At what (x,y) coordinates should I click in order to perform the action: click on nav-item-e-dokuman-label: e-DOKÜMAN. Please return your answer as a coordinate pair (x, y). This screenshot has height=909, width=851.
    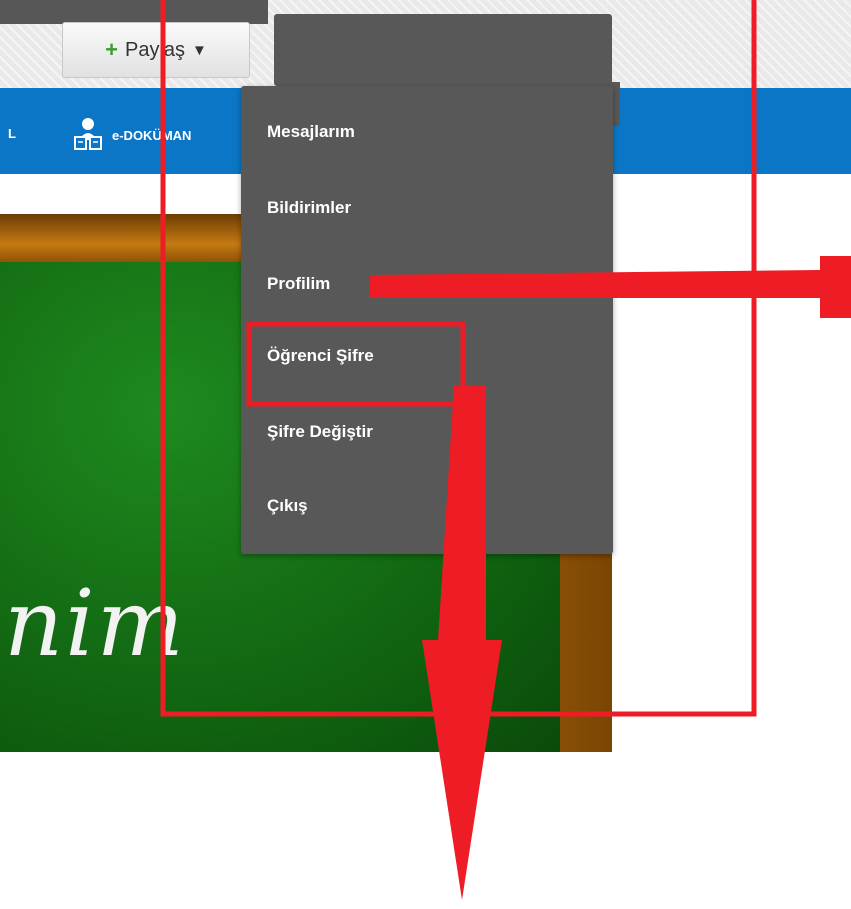
    Looking at the image, I should click on (152, 135).